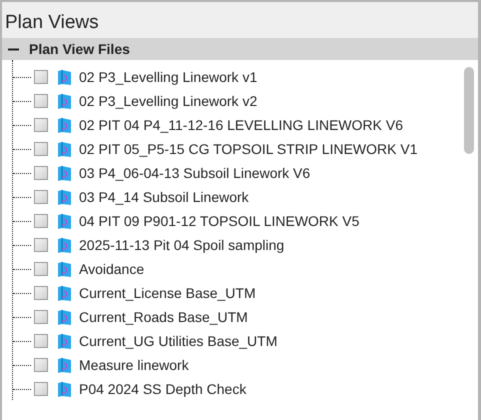 Image resolution: width=481 pixels, height=420 pixels. Describe the element at coordinates (134, 365) in the screenshot. I see `file-name: Measure linework` at that location.